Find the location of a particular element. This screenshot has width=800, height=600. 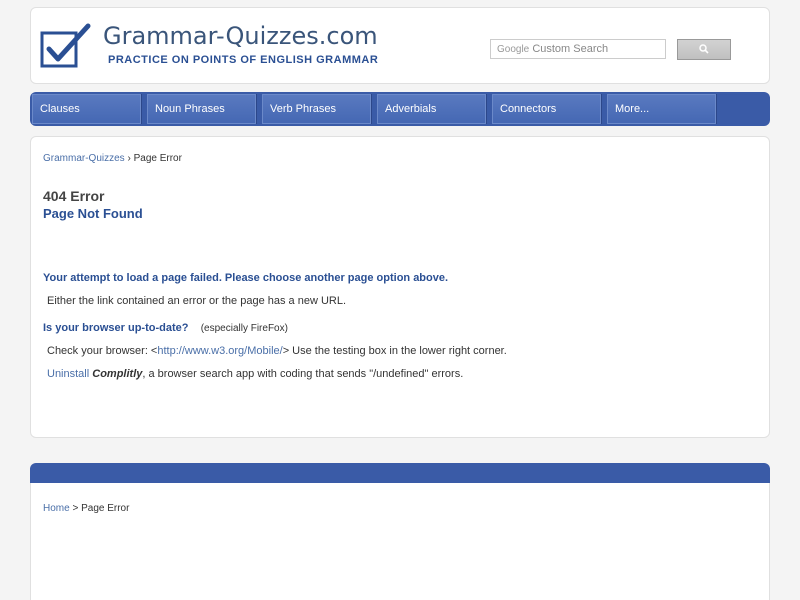

search-input: Google Custom Search is located at coordinates (578, 49).